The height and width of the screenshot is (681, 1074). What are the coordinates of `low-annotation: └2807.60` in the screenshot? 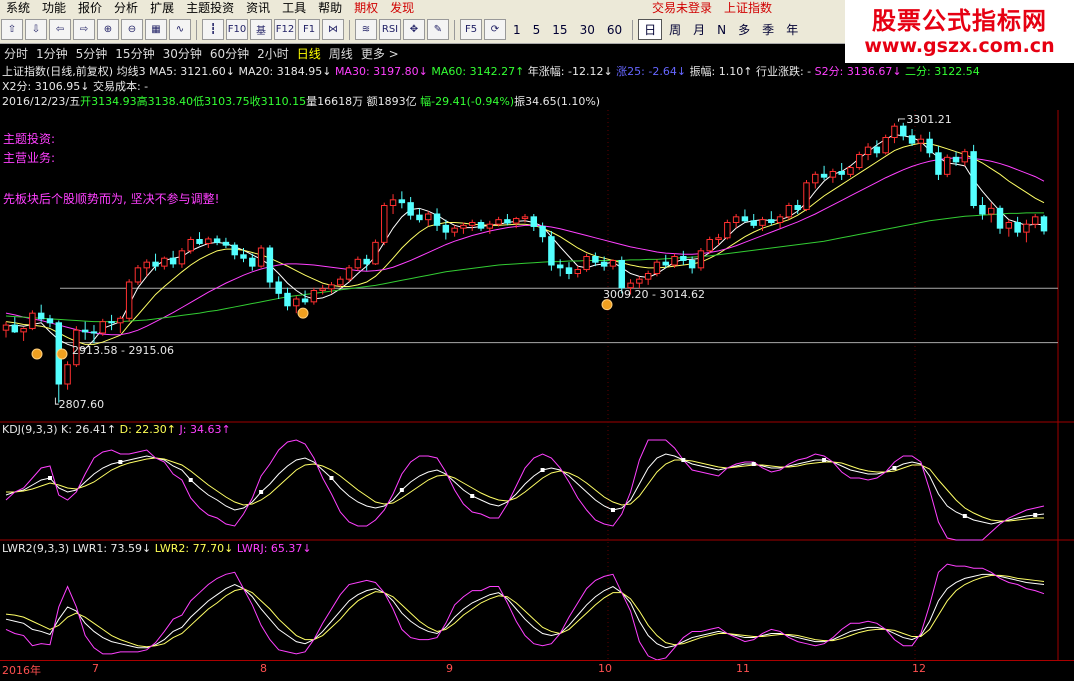 It's located at (78, 404).